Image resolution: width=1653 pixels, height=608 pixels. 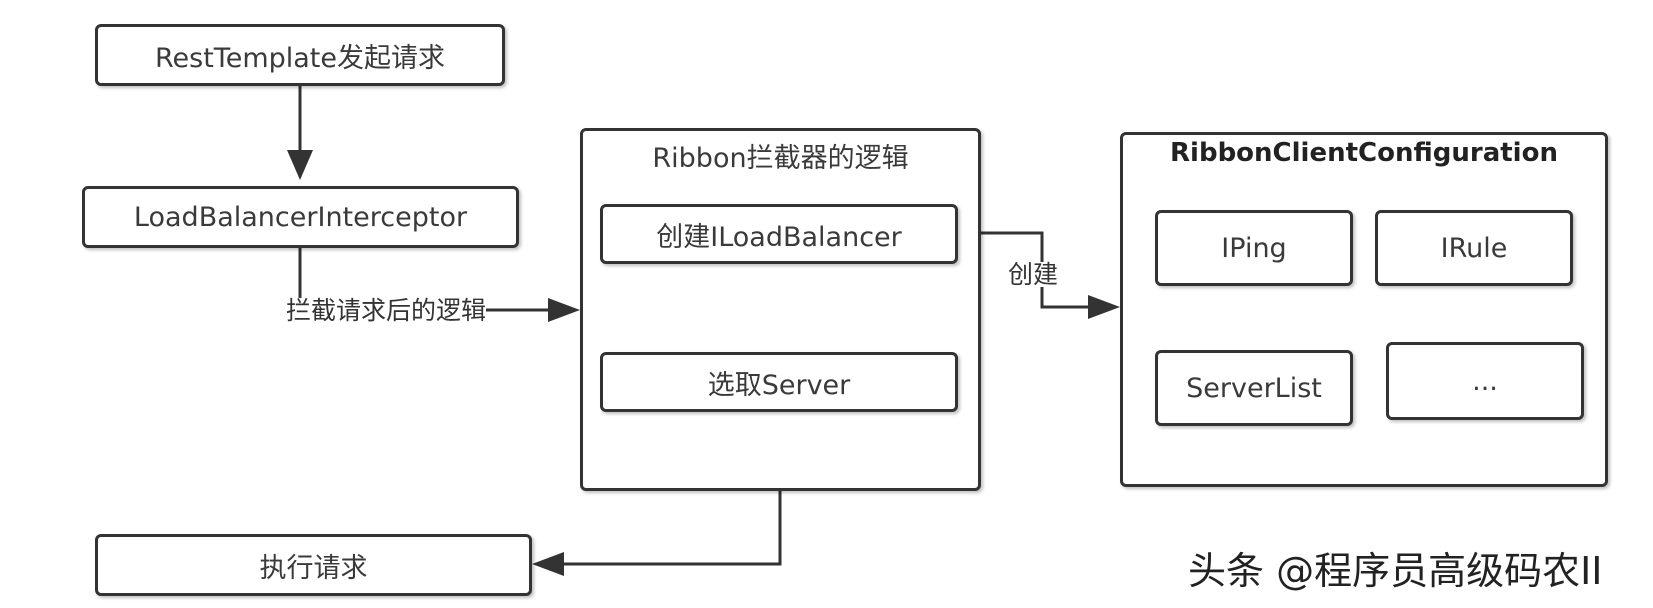 I want to click on load-balancer-interceptor-node: LoadBalancerInterceptor, so click(x=300, y=217).